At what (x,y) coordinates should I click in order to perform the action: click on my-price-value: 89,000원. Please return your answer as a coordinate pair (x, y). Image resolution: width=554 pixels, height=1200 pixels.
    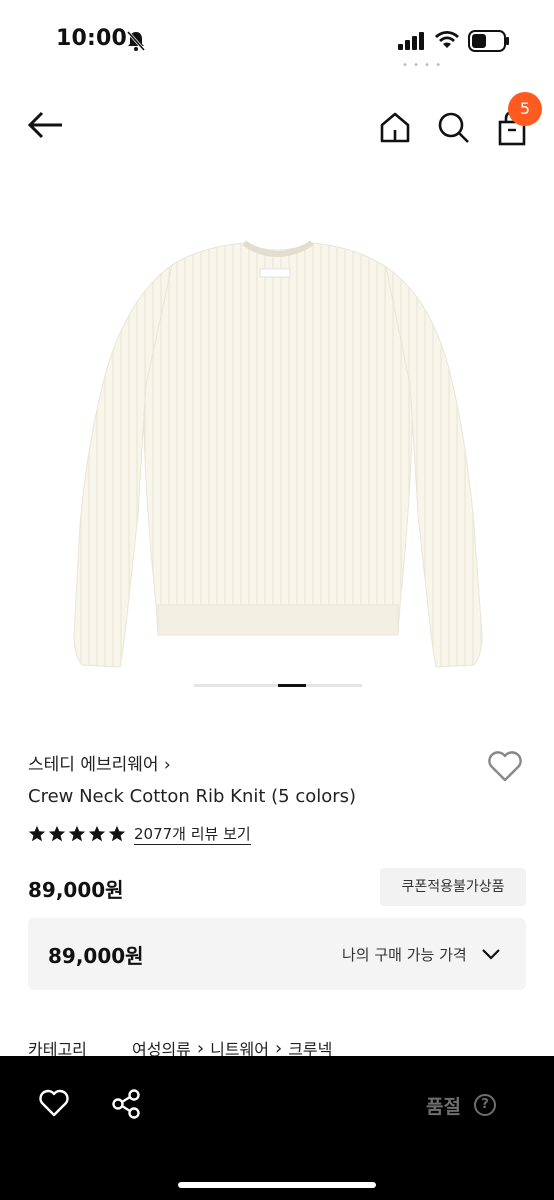
    Looking at the image, I should click on (96, 956).